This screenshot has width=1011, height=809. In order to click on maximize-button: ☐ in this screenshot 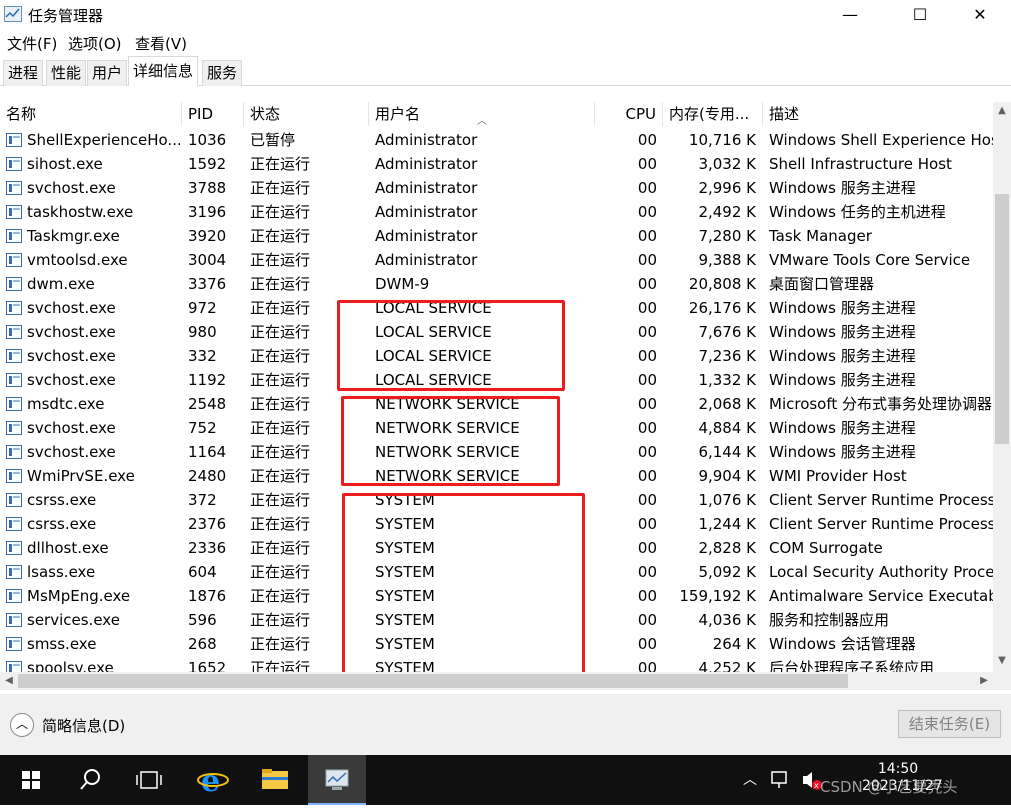, I will do `click(920, 15)`.